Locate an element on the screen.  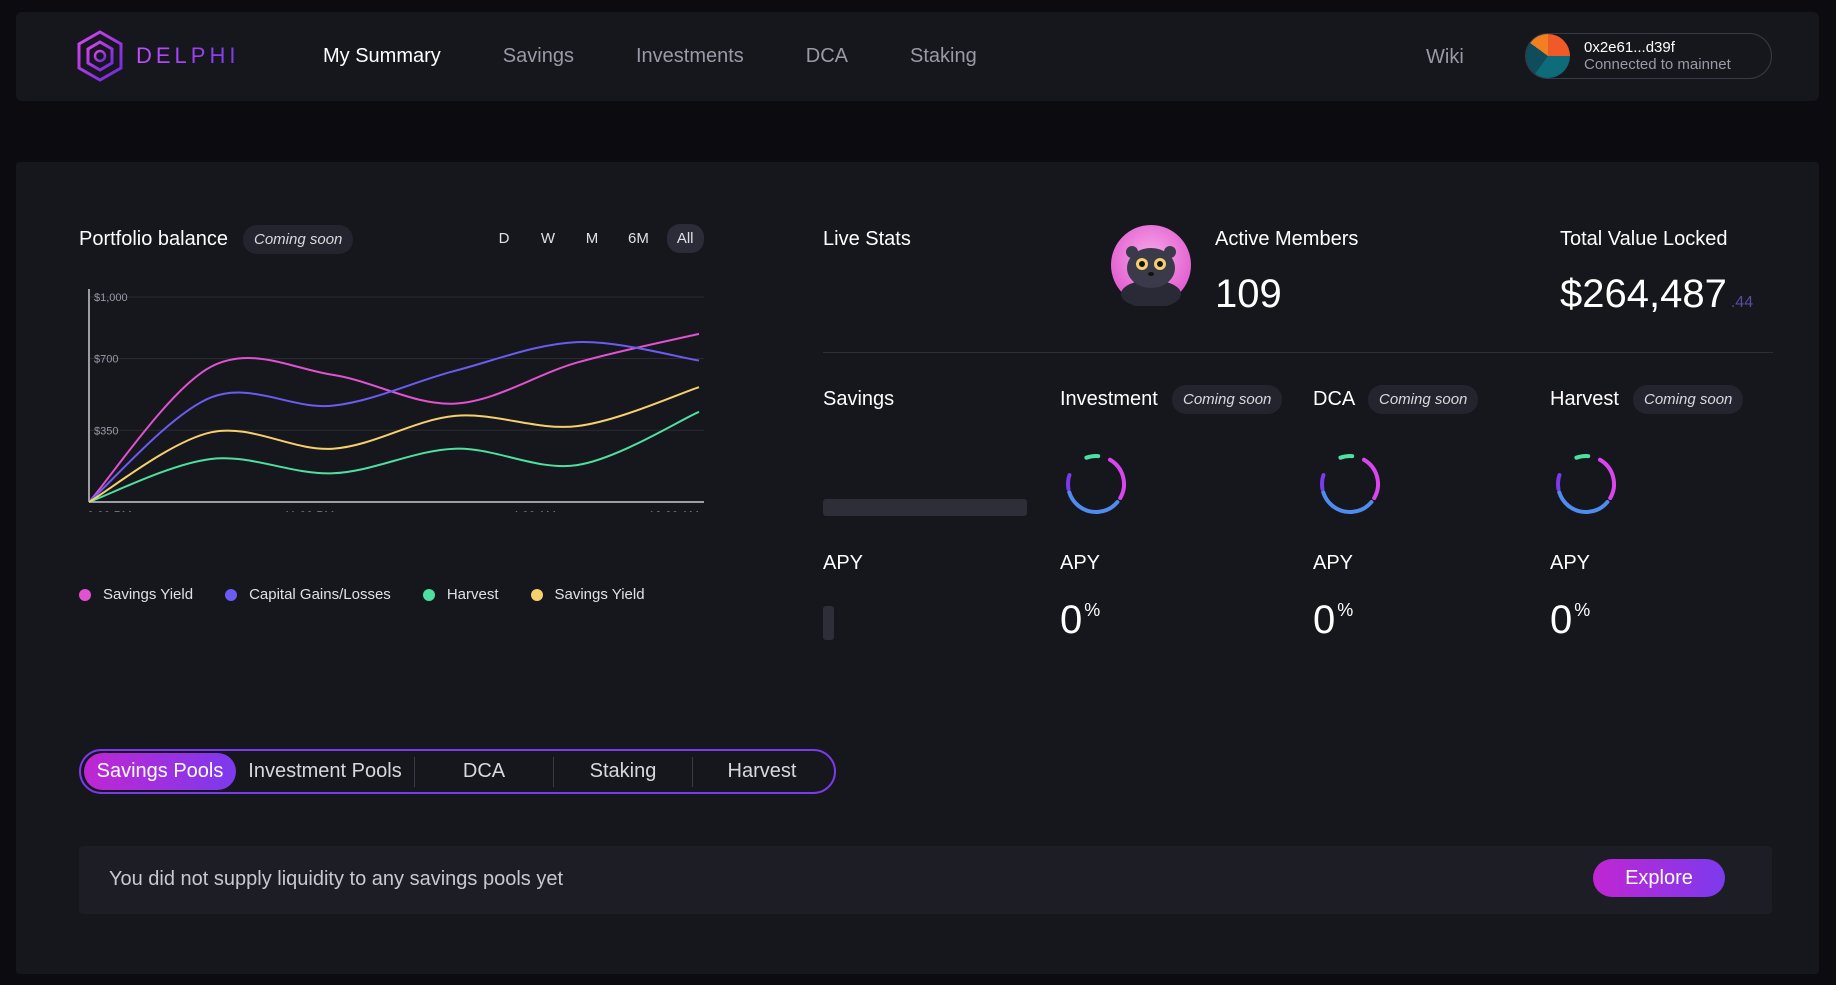
harvest-apy-unit: % is located at coordinates (1582, 610).